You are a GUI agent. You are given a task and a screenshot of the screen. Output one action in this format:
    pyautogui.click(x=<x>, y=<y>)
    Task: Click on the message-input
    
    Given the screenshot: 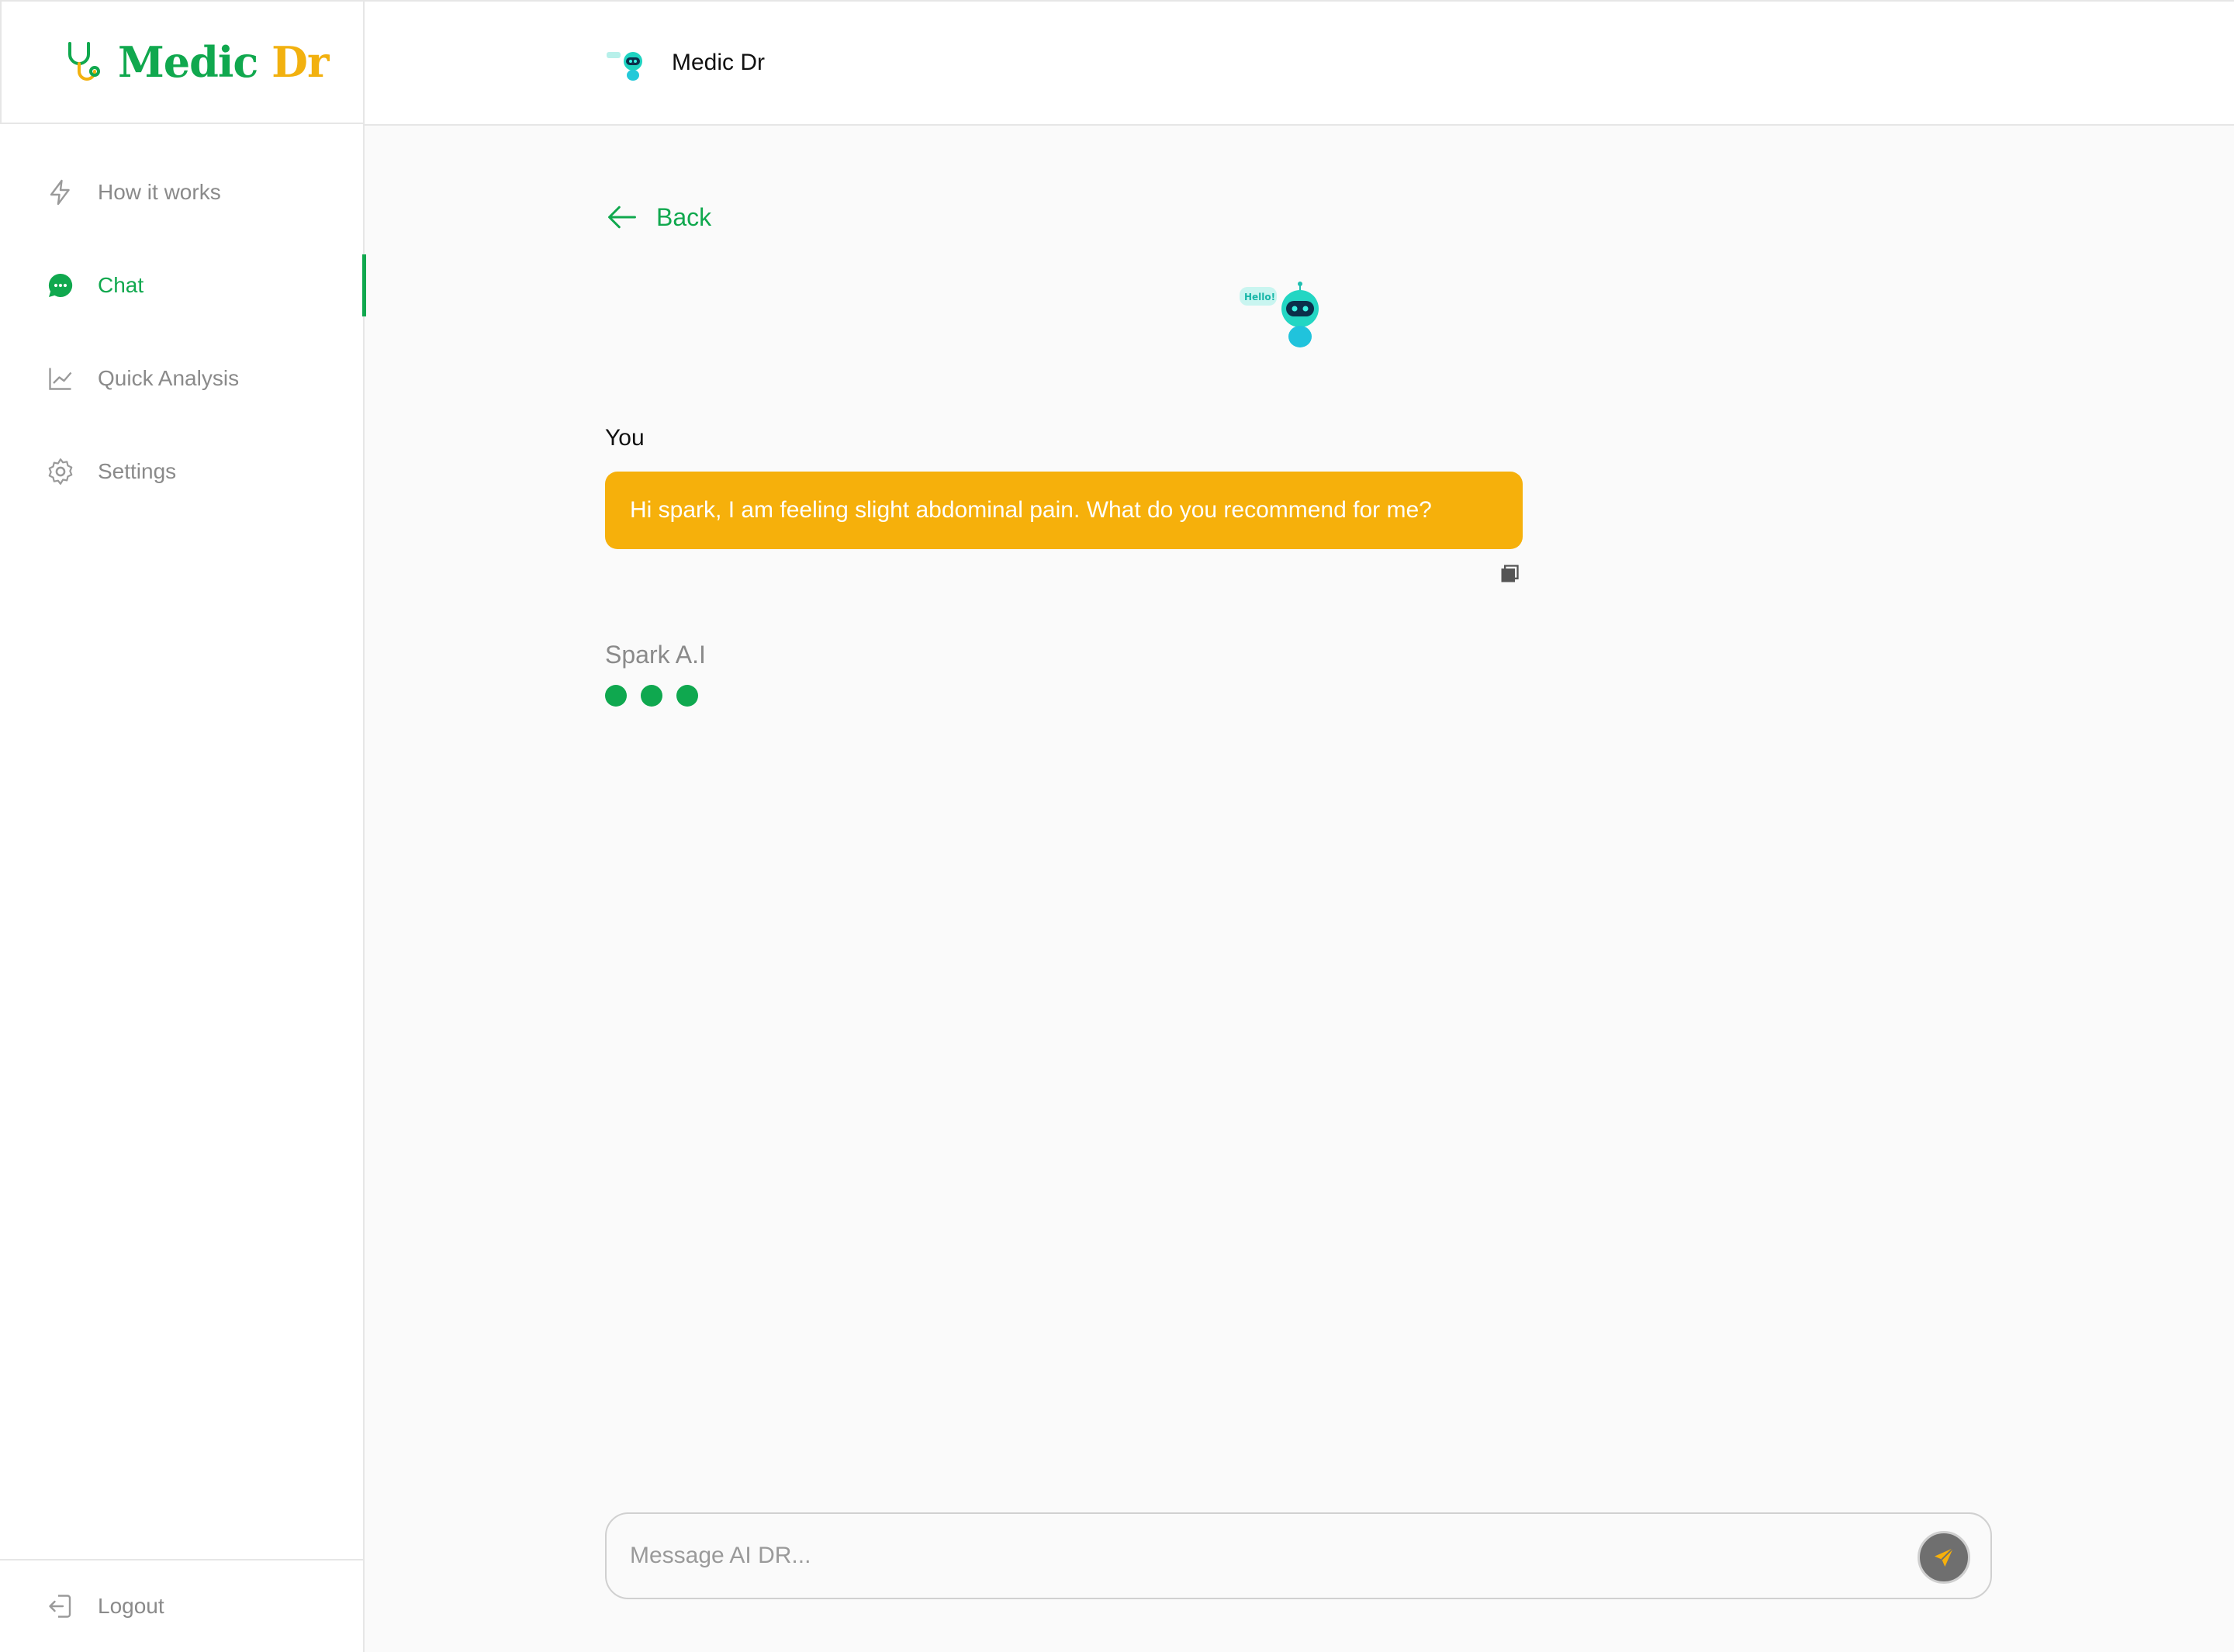 What is the action you would take?
    pyautogui.click(x=1250, y=1556)
    